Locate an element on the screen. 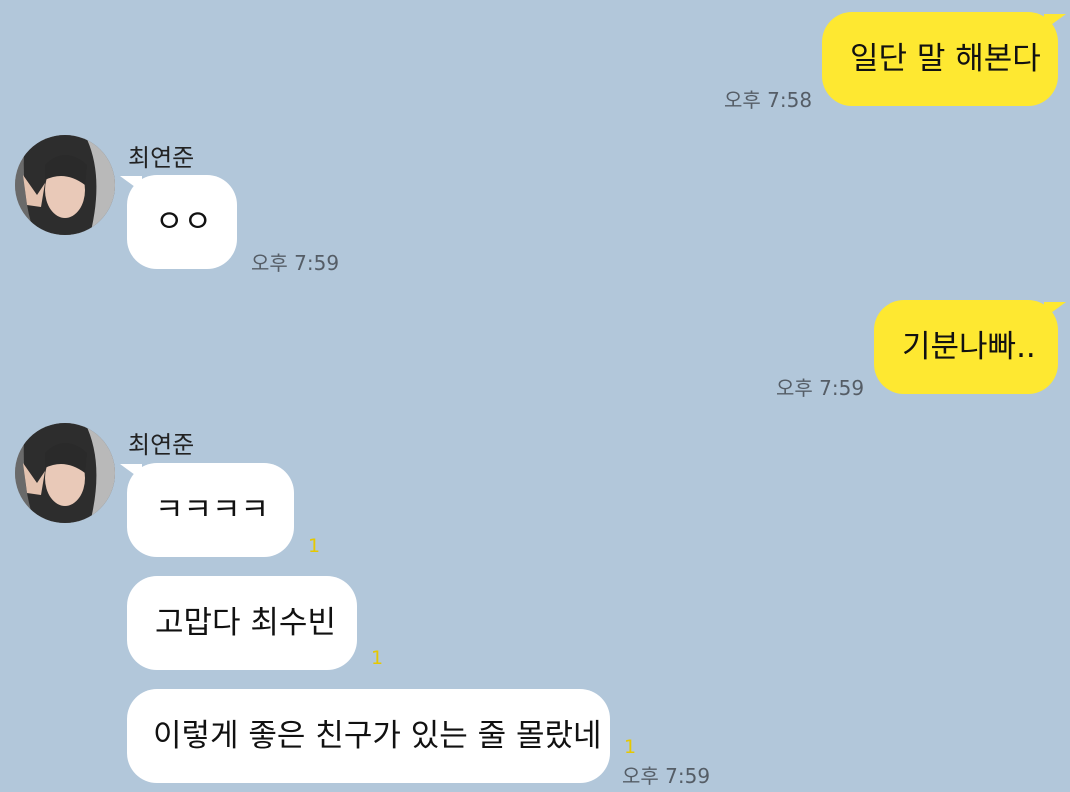 The image size is (1070, 792). message-text: ㅇㅇ is located at coordinates (184, 221).